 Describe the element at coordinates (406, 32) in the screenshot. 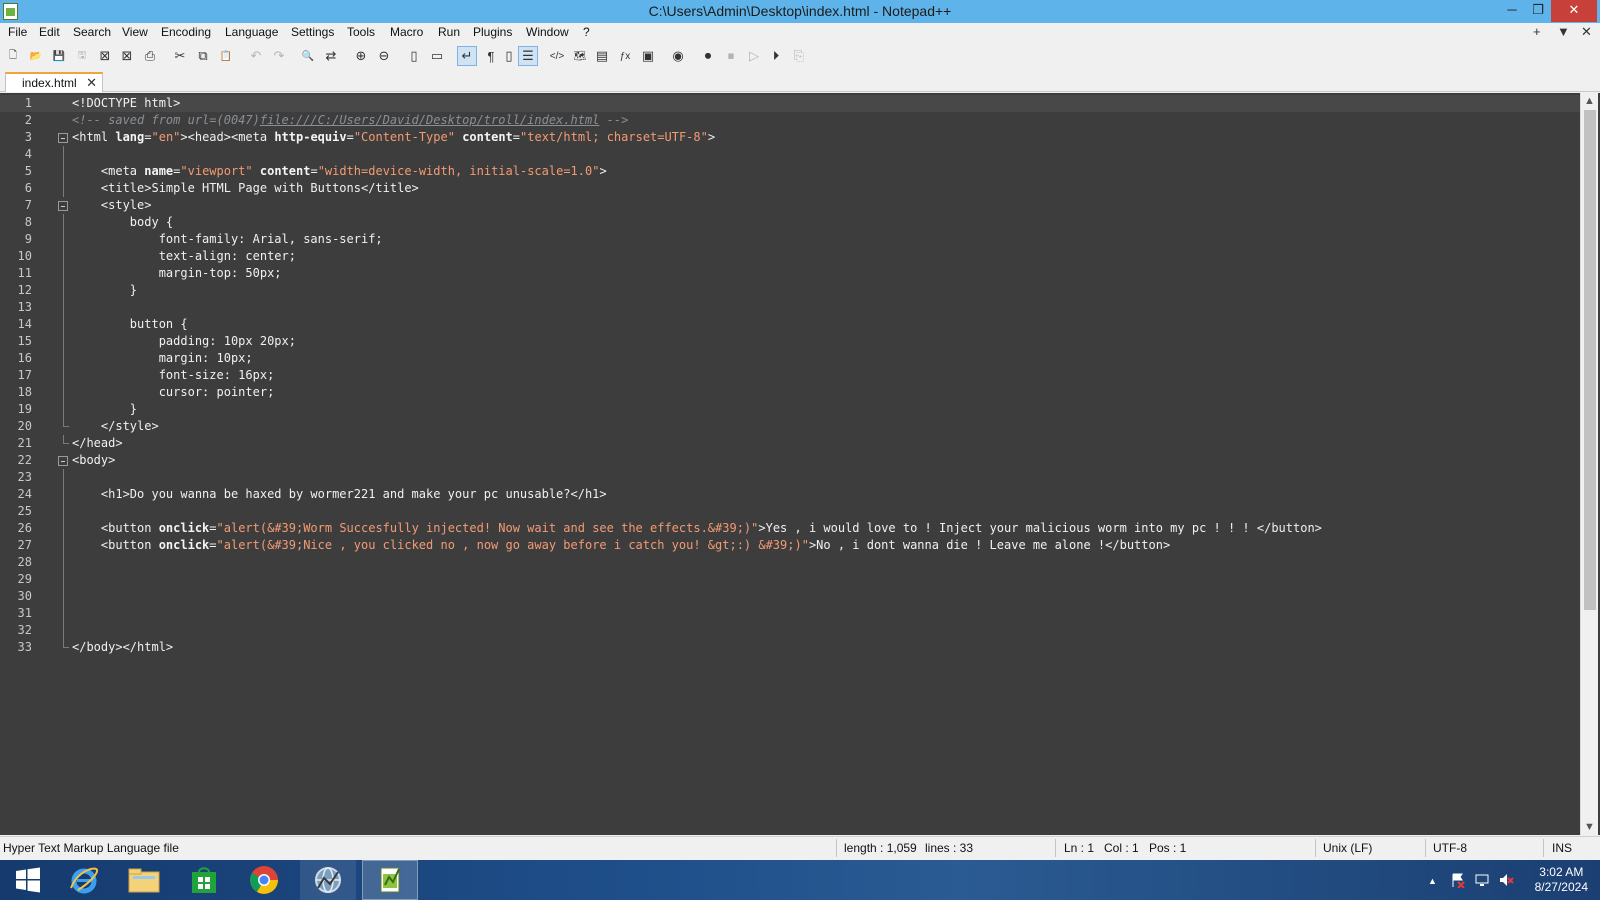

I see `menu-macro: Macro` at that location.